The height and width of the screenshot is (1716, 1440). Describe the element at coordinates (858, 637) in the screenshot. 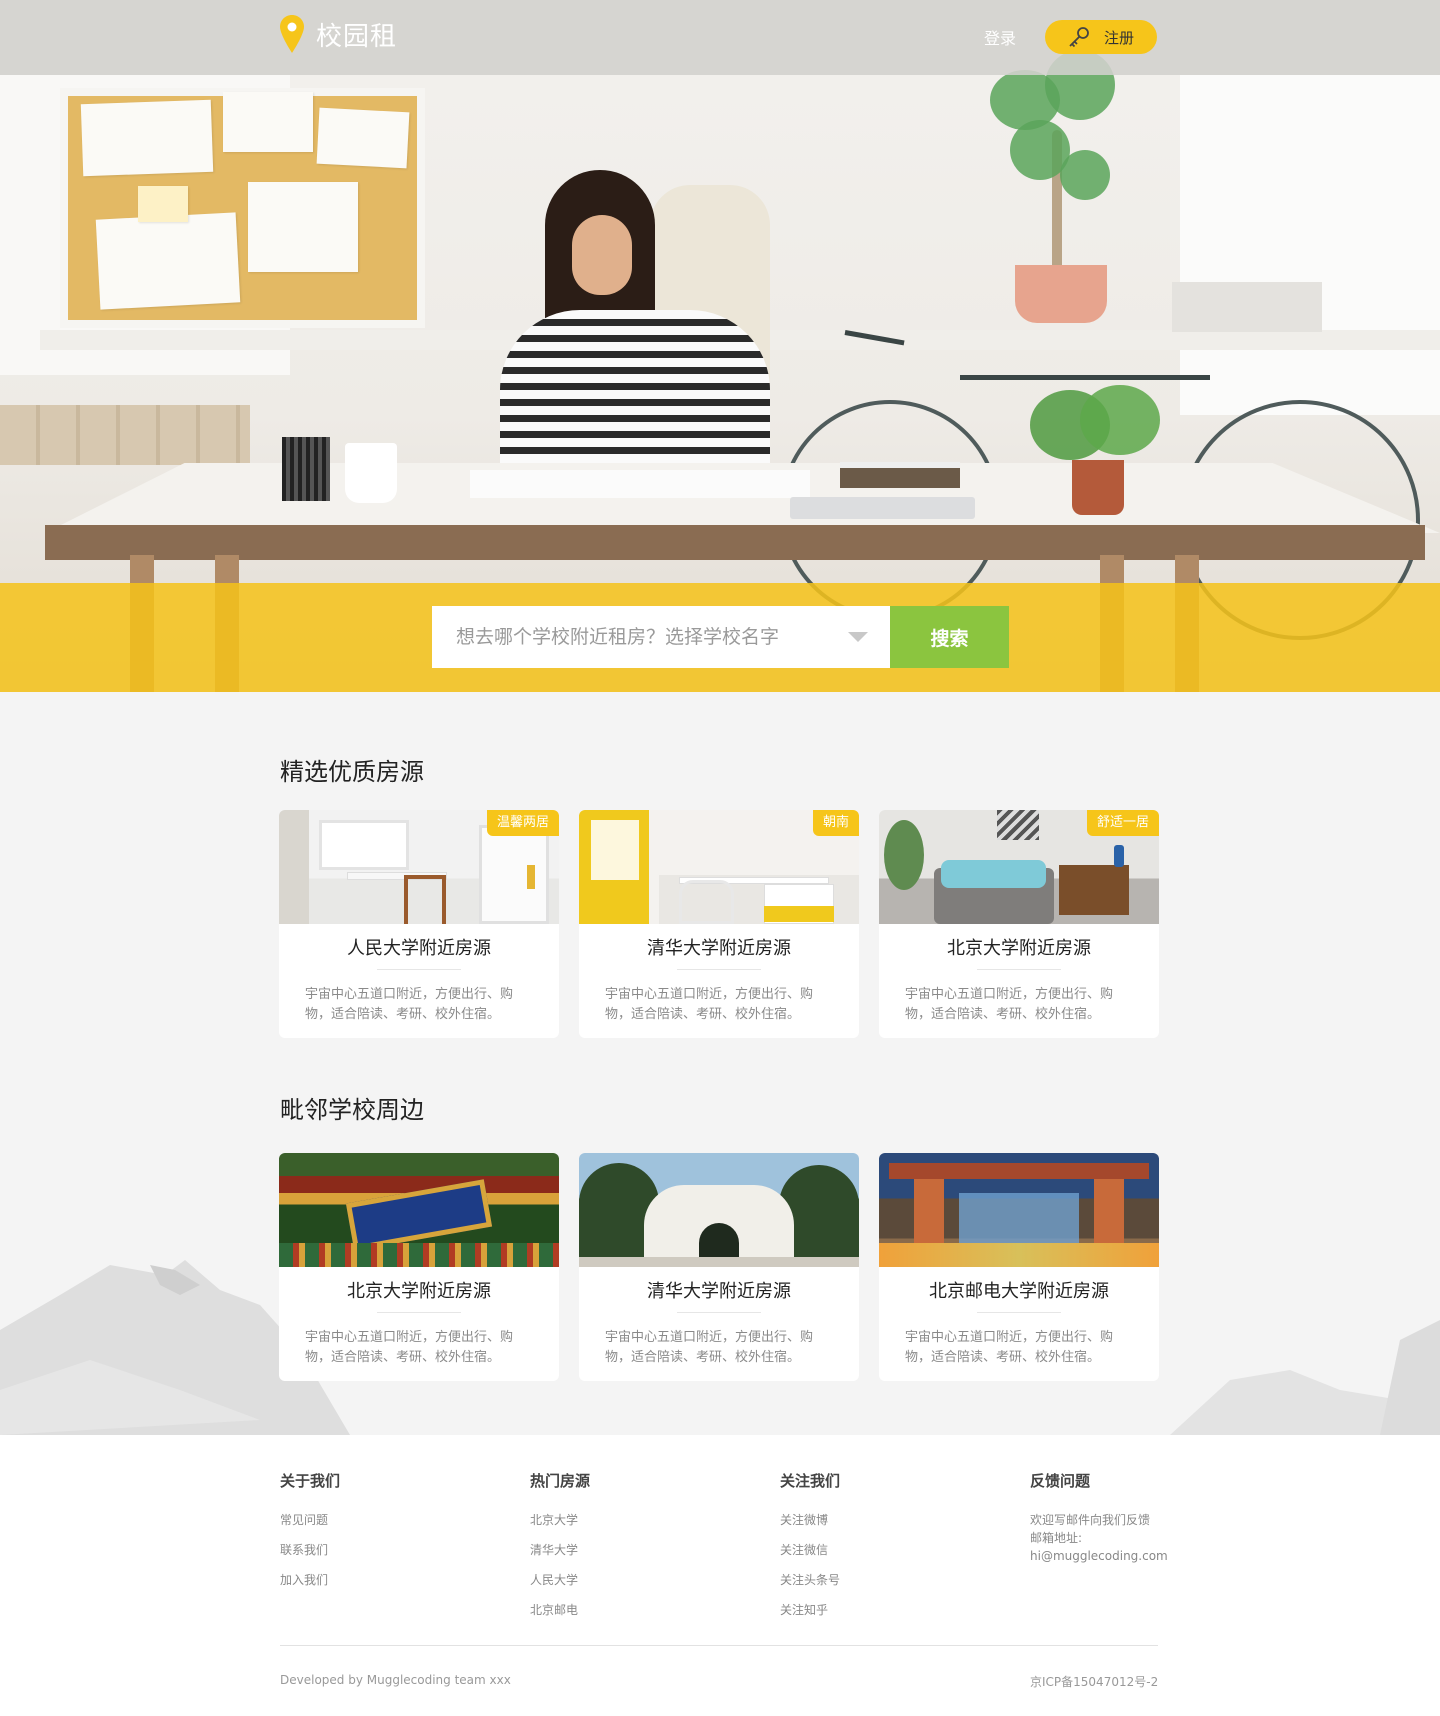

I see `chevron-down-icon` at that location.